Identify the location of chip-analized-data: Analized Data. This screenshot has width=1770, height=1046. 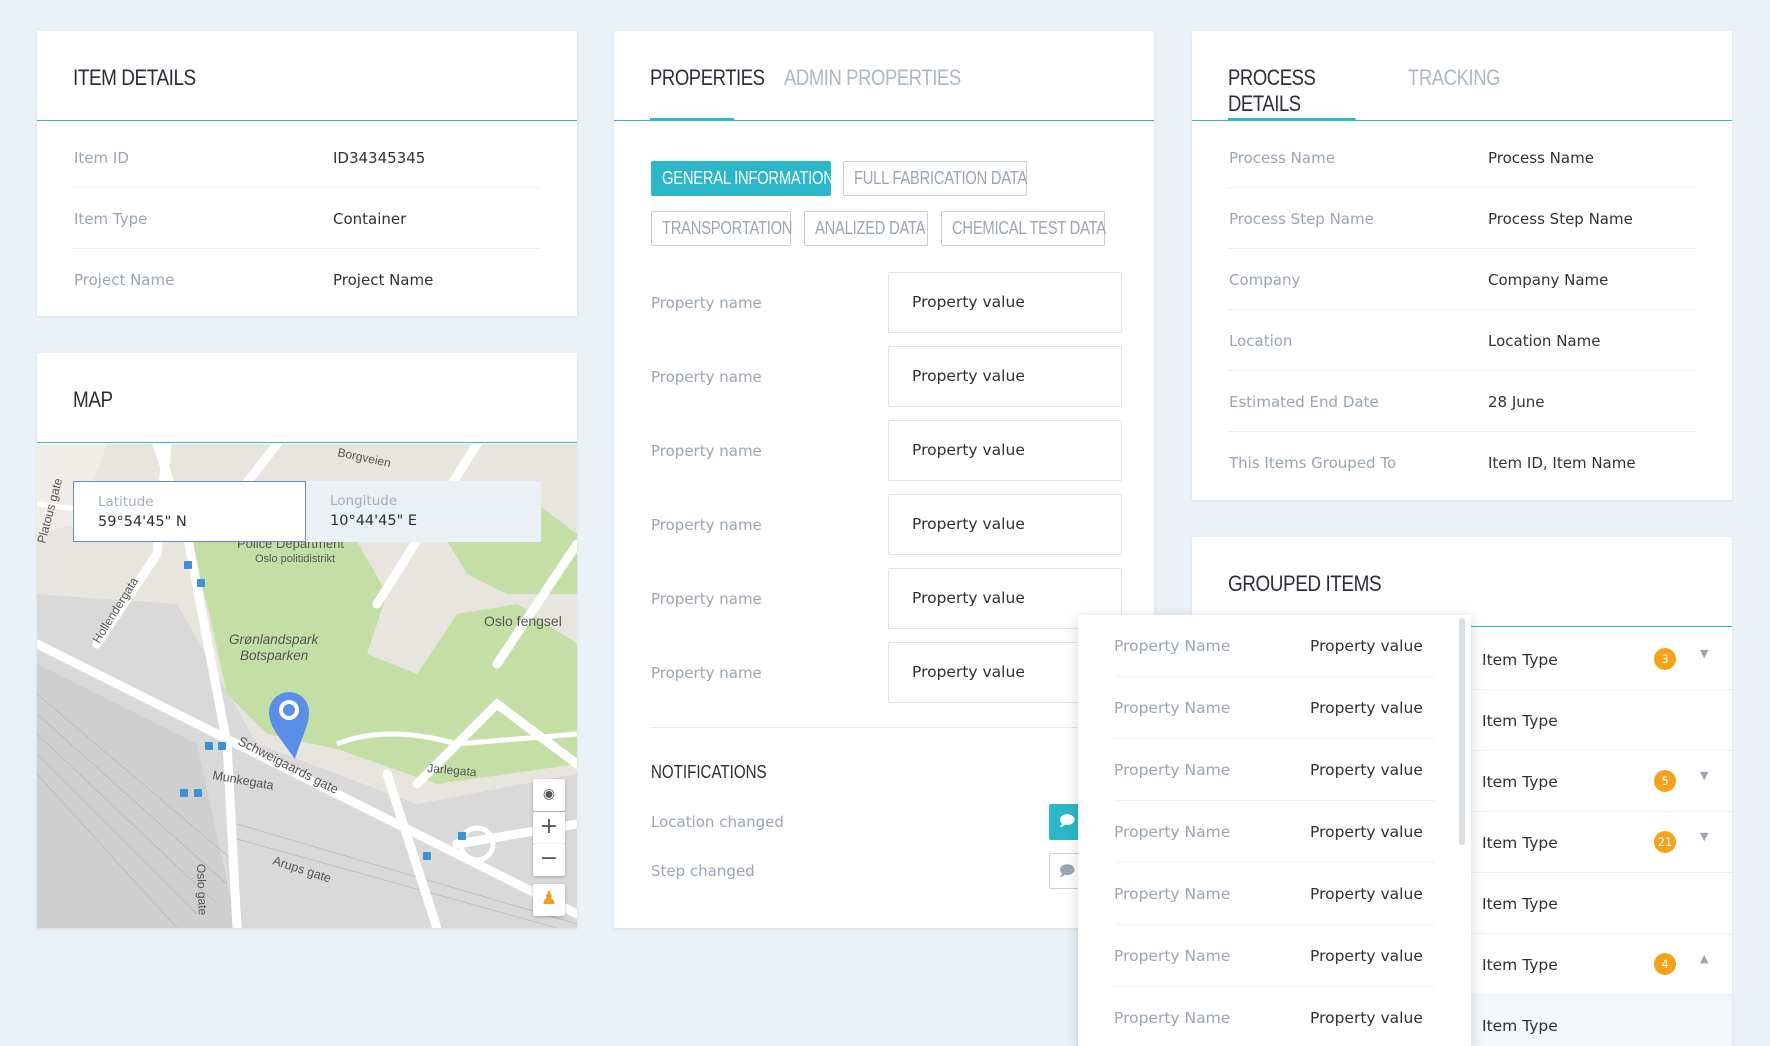
(866, 228).